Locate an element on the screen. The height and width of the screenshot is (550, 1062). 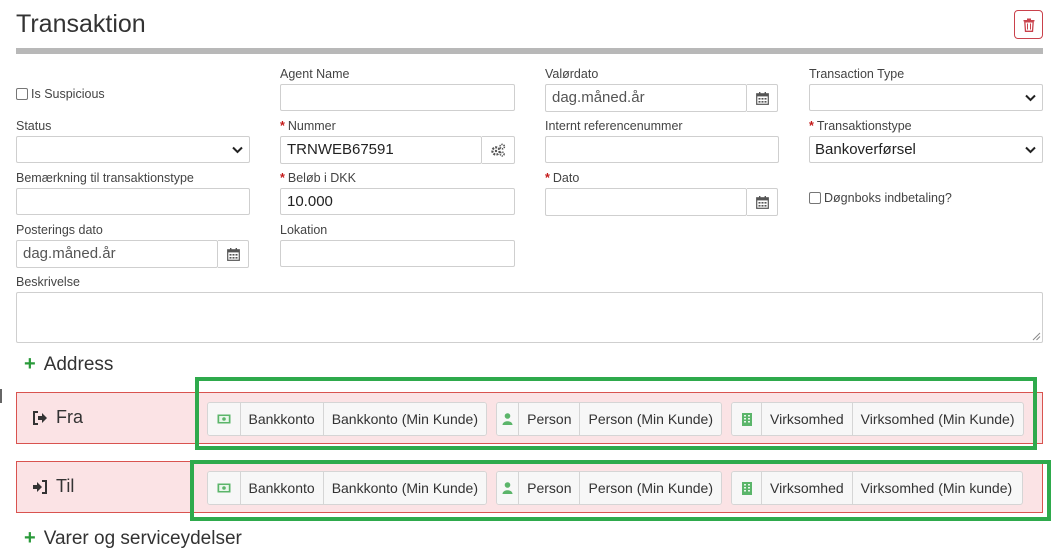
address-heading: Address is located at coordinates (78, 364).